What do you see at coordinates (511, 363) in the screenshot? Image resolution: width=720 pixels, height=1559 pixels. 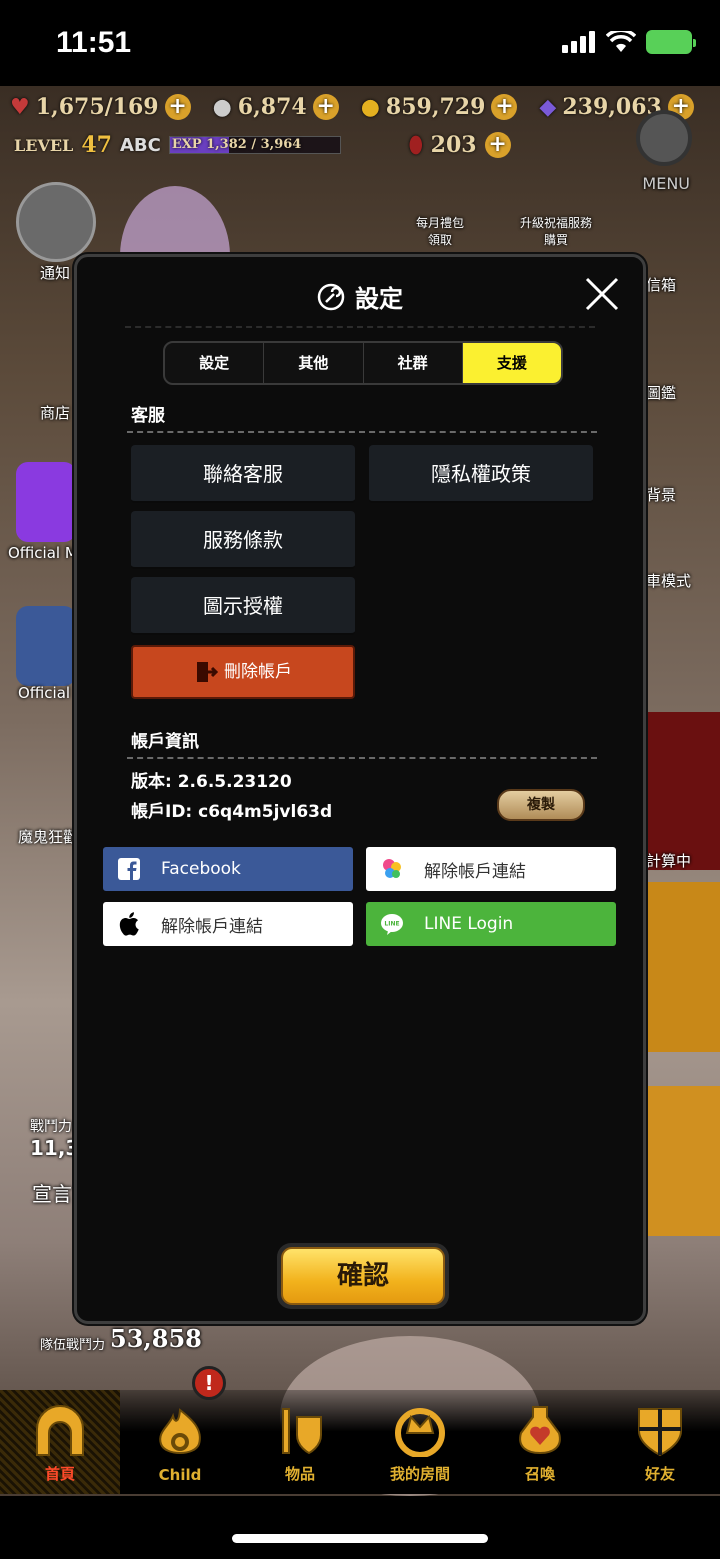 I see `tab-support: 支援` at bounding box center [511, 363].